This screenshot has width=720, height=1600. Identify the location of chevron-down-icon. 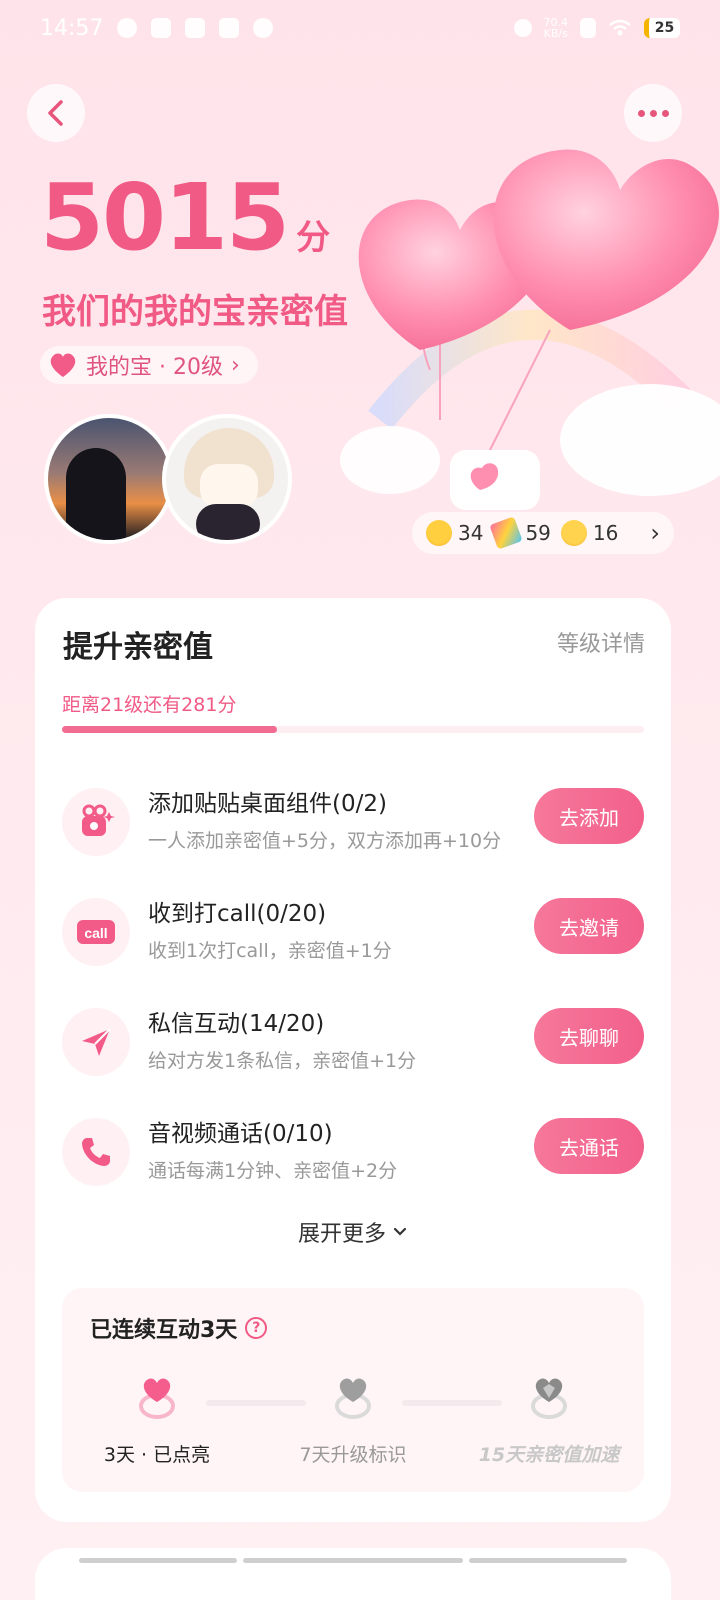
(400, 1231).